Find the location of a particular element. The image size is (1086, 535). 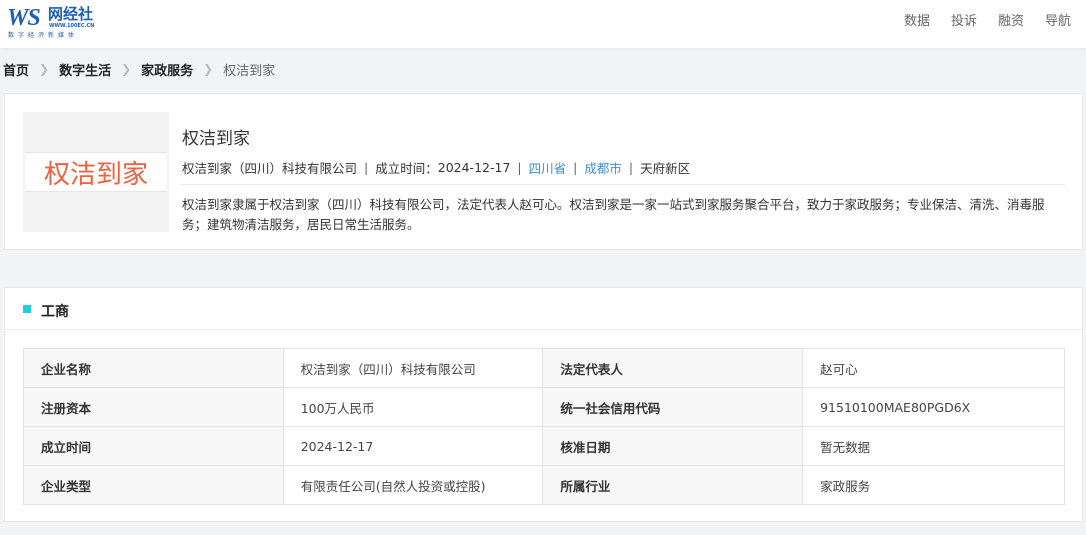

breadcrumb-housekeeping: 家政服务 is located at coordinates (167, 69).